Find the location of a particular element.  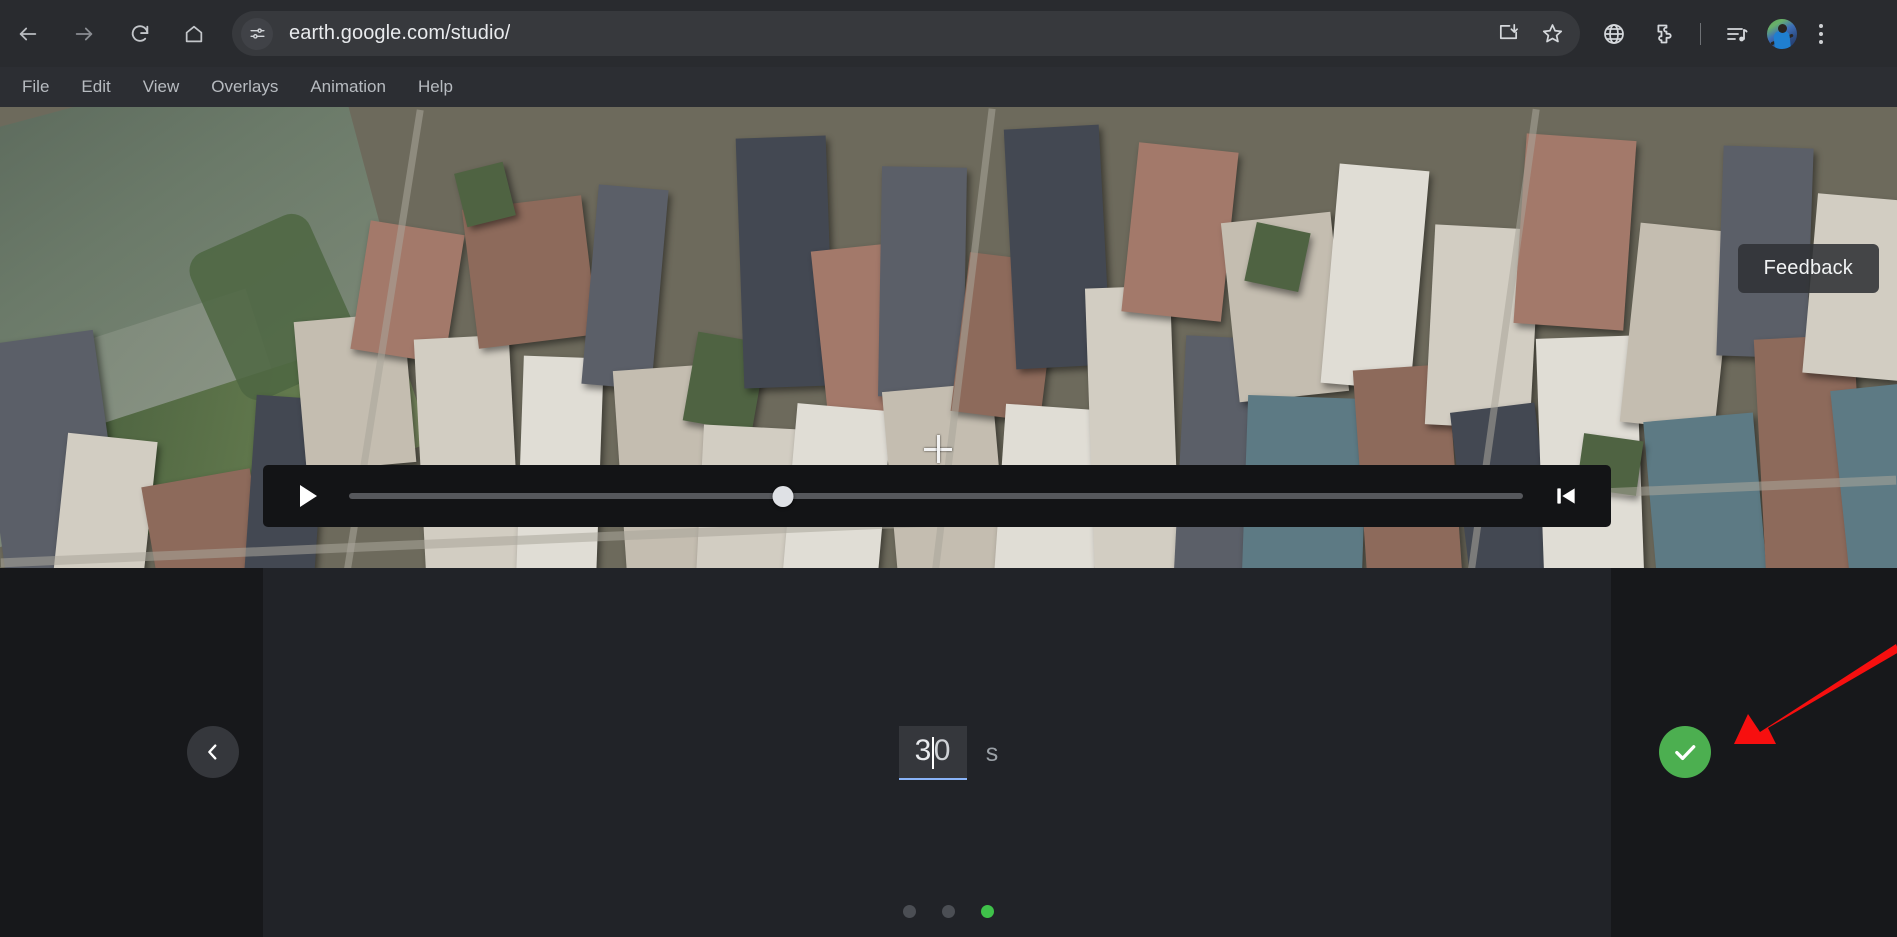

text-caret is located at coordinates (932, 753).